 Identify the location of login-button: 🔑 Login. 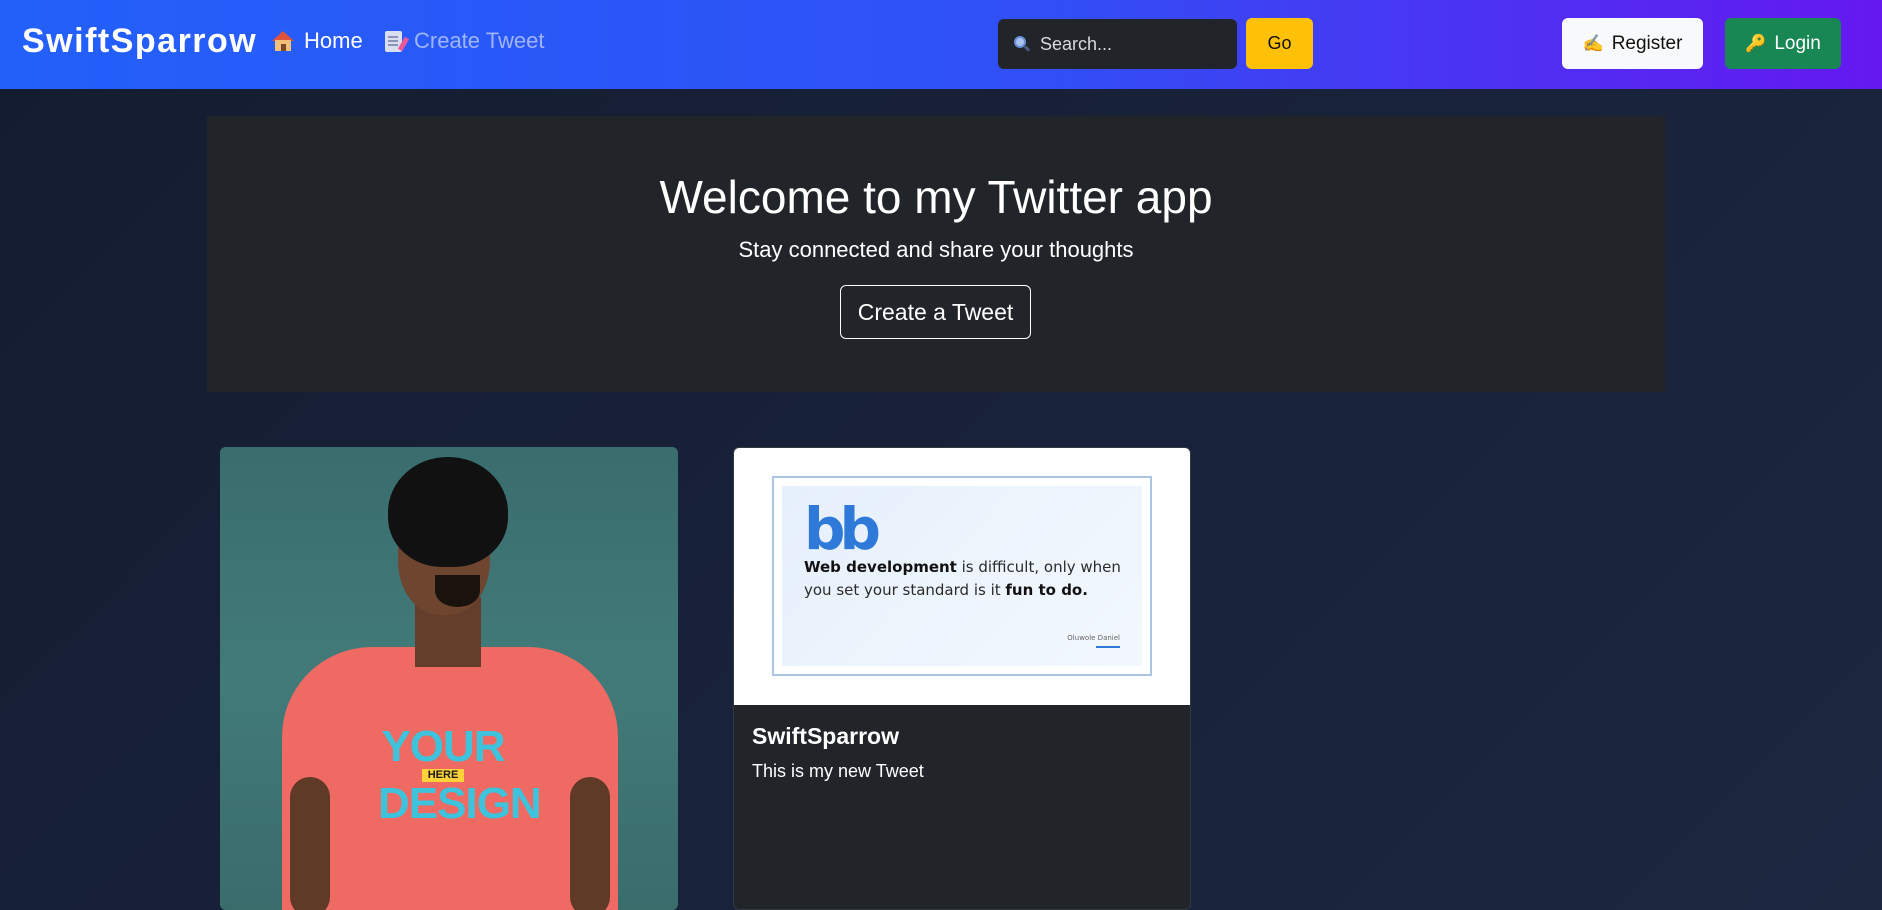
(1783, 43).